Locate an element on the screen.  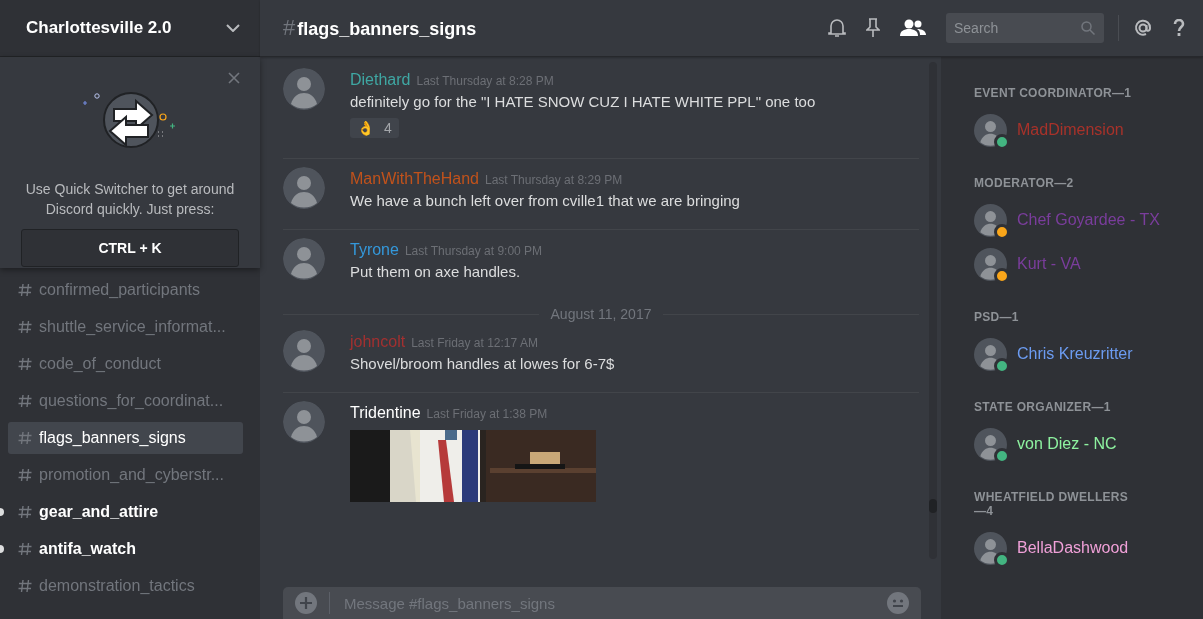
message-text: Put them on axe handles. is located at coordinates (436, 271).